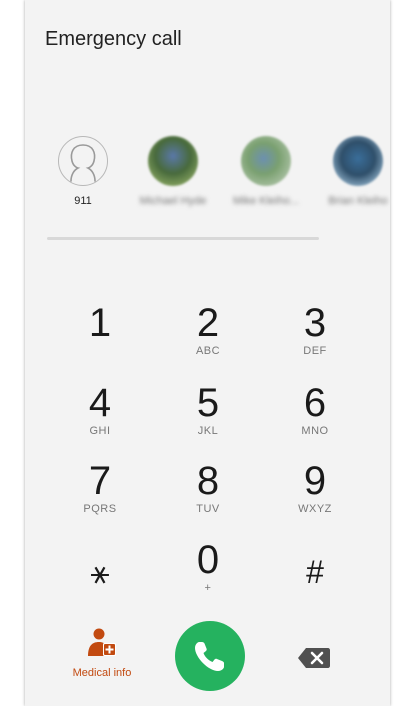 The image size is (408, 706). I want to click on key-1: 1, so click(100, 339).